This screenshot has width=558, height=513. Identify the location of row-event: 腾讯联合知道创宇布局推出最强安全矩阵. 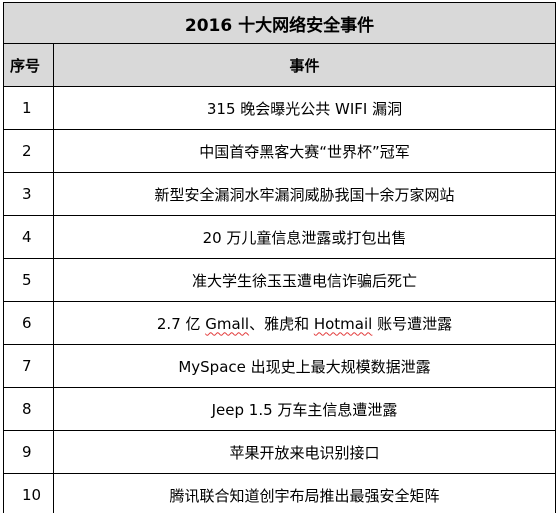
(304, 493).